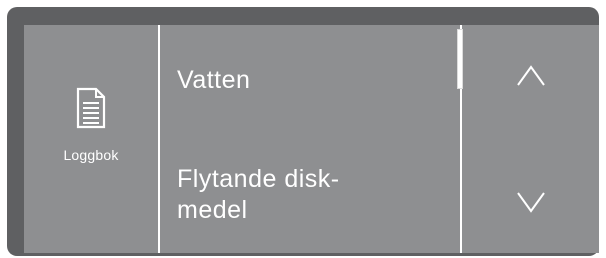 The image size is (606, 258). Describe the element at coordinates (531, 202) in the screenshot. I see `chevron-down-icon` at that location.